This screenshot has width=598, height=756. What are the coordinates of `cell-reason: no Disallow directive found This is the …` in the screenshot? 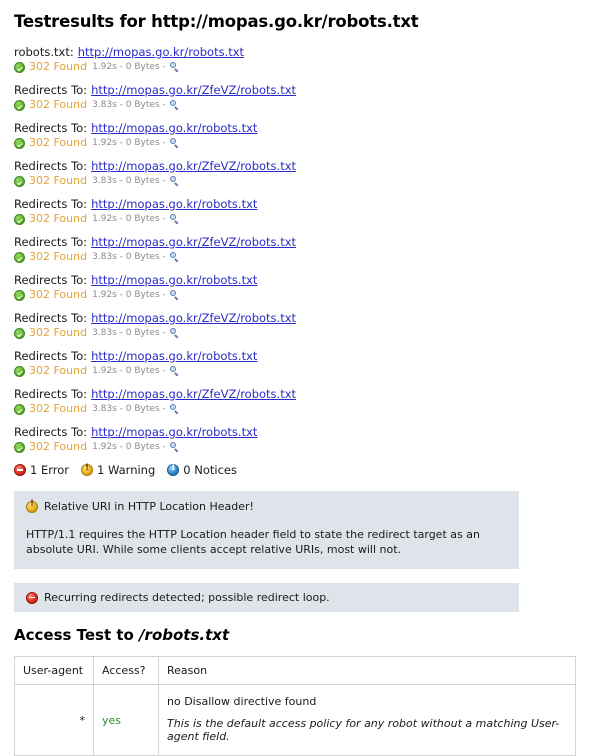 It's located at (367, 720).